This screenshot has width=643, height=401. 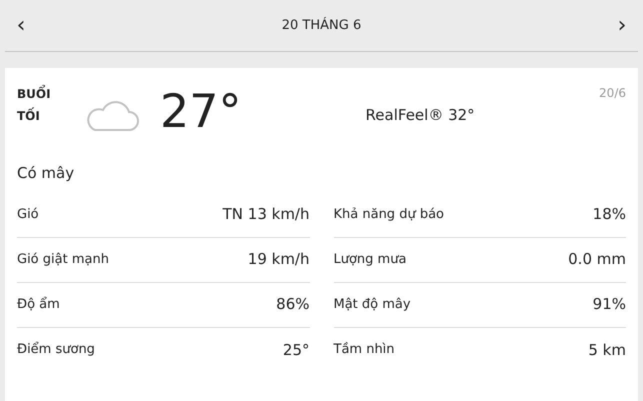 What do you see at coordinates (293, 305) in the screenshot?
I see `detail-value: 86%` at bounding box center [293, 305].